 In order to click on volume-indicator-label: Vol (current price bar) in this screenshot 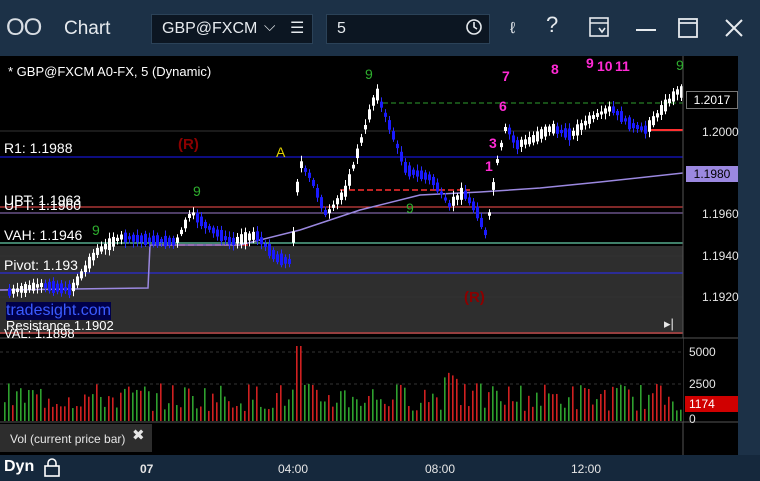, I will do `click(76, 438)`.